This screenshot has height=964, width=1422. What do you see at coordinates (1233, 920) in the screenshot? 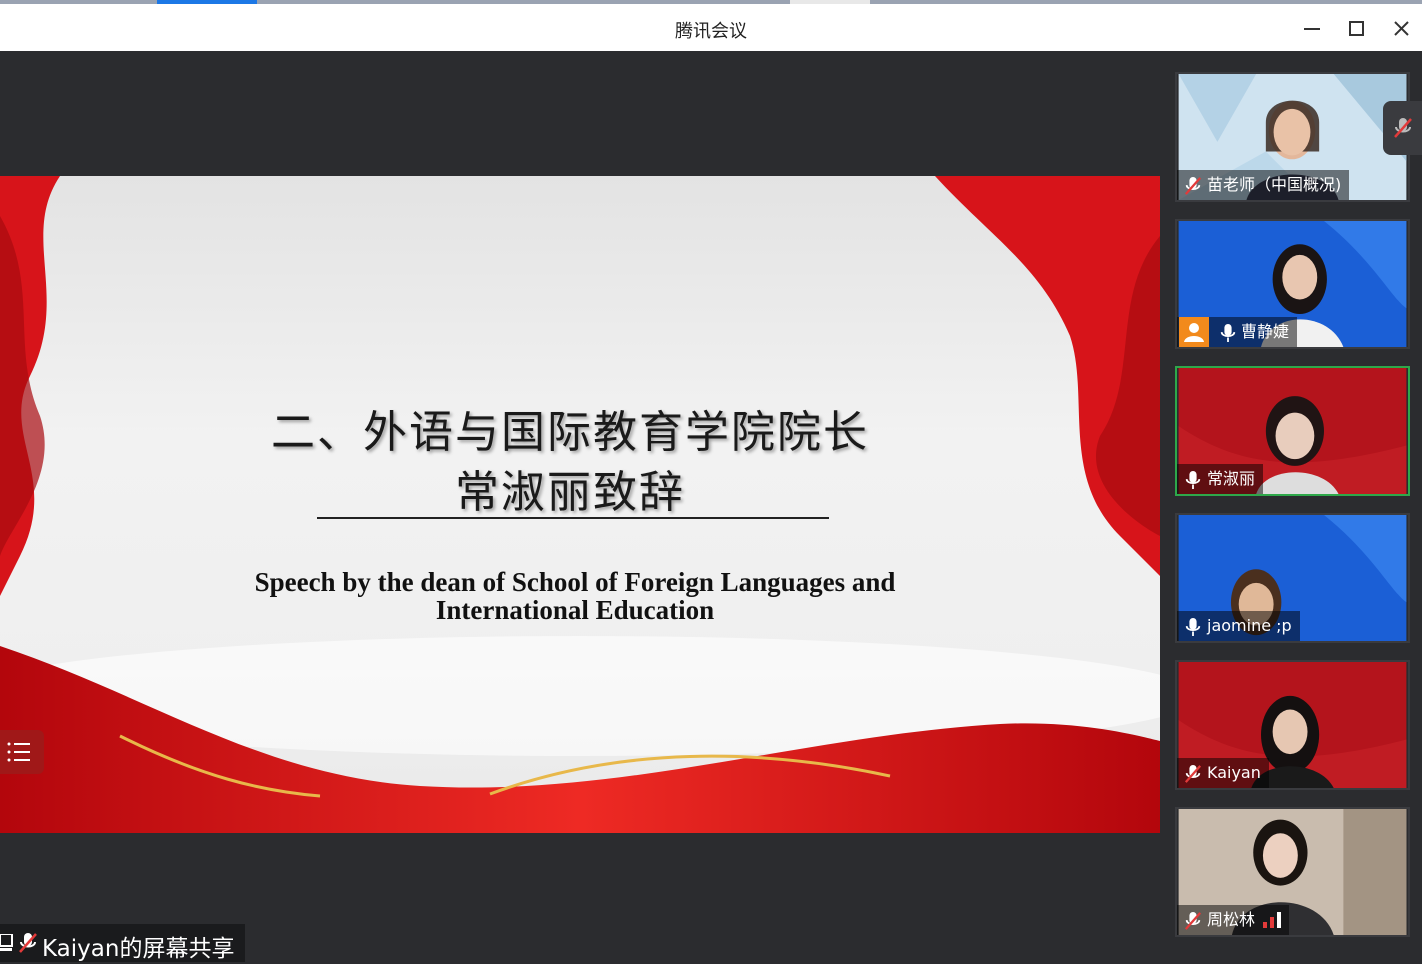
I see `participant-name: 周松林` at bounding box center [1233, 920].